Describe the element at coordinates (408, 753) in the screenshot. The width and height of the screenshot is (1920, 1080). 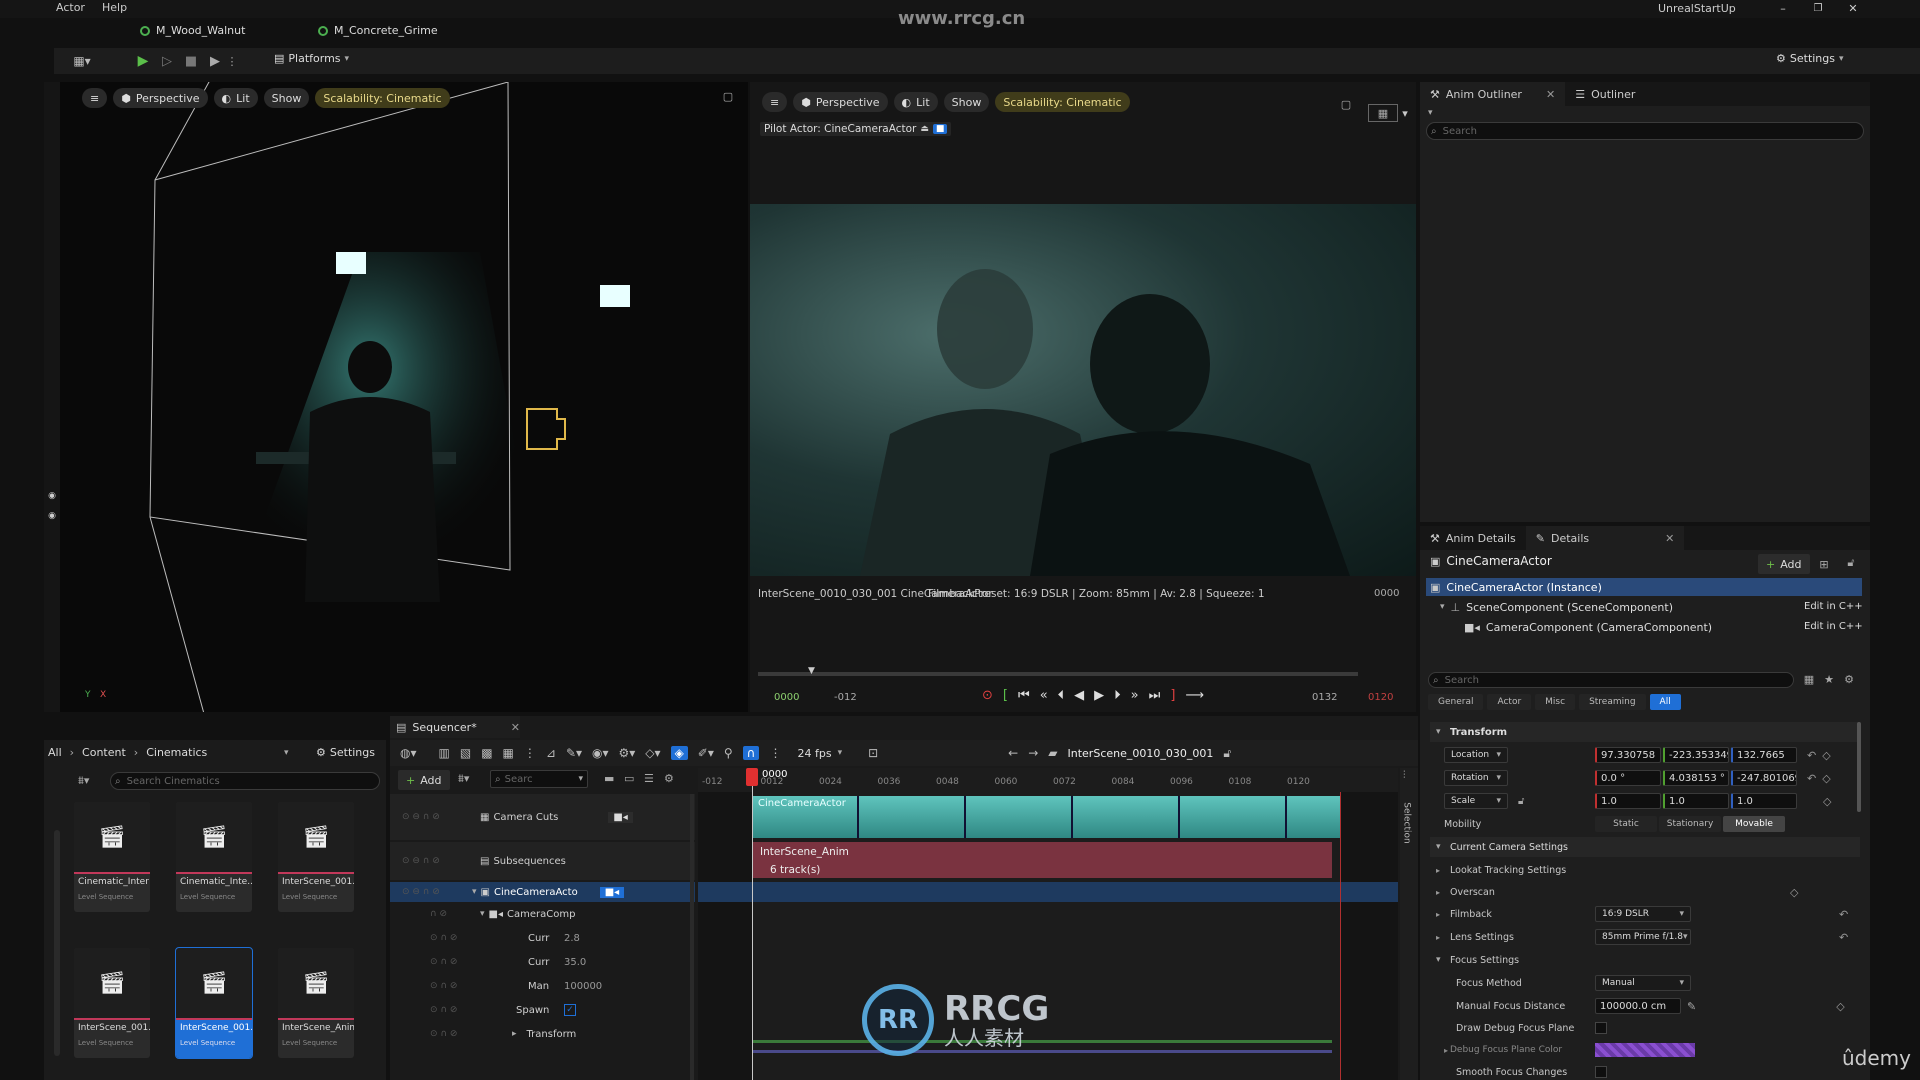
I see `world-icon: ◍▾` at that location.